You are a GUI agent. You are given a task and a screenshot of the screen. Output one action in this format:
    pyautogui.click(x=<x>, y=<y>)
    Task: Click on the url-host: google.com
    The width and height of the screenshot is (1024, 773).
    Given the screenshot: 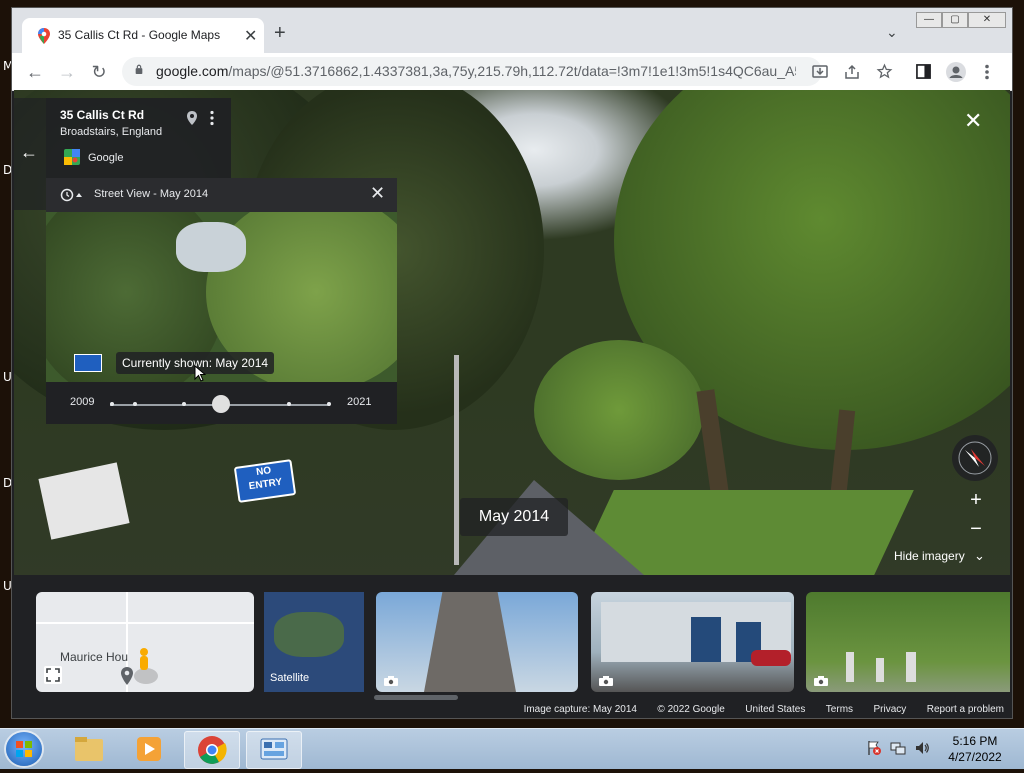 What is the action you would take?
    pyautogui.click(x=192, y=71)
    